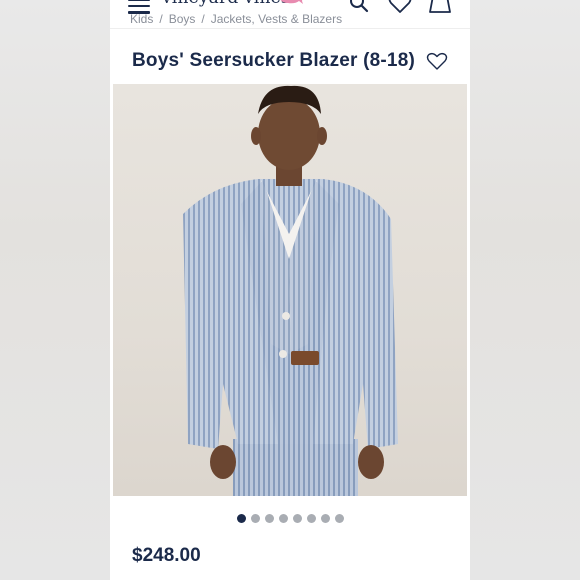 Image resolution: width=580 pixels, height=580 pixels. I want to click on breadcrumb: Kids / Boys / Jackets, Vests & Blazers, so click(236, 19).